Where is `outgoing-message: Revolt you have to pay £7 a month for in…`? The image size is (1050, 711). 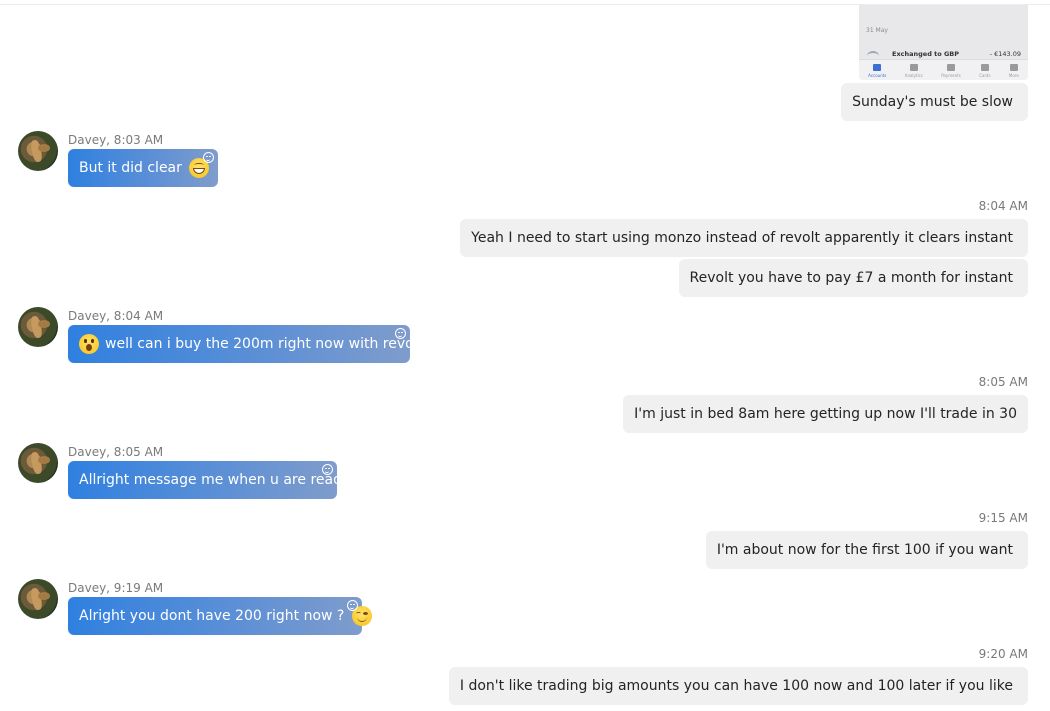 outgoing-message: Revolt you have to pay £7 a month for in… is located at coordinates (853, 278).